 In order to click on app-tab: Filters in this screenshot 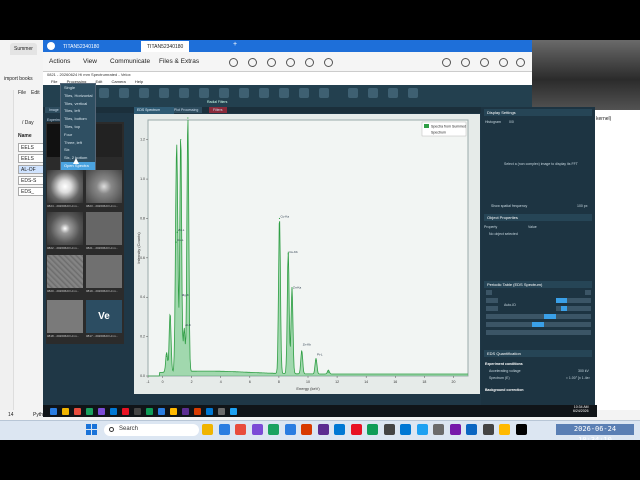, I will do `click(218, 110)`.